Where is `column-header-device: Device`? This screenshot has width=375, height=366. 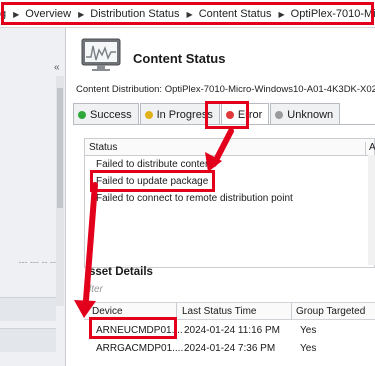
column-header-device: Device is located at coordinates (107, 311).